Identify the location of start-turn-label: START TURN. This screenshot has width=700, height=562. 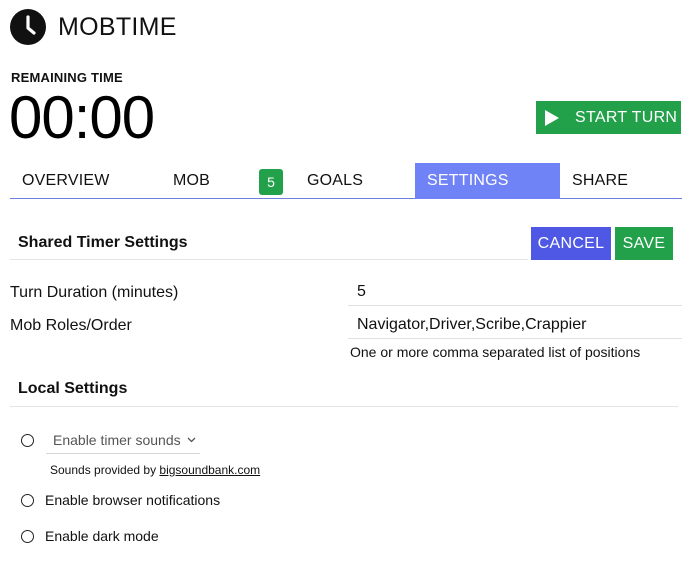
(626, 117).